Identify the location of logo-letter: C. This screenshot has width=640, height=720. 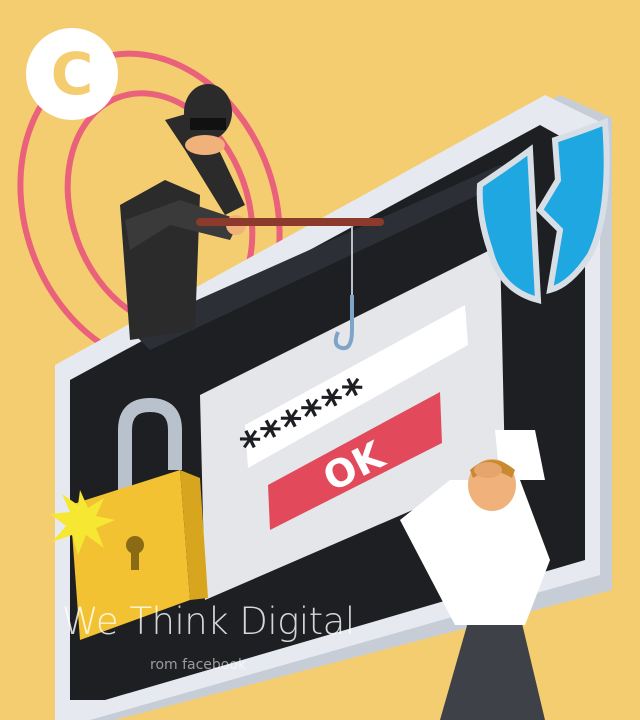
(72, 74).